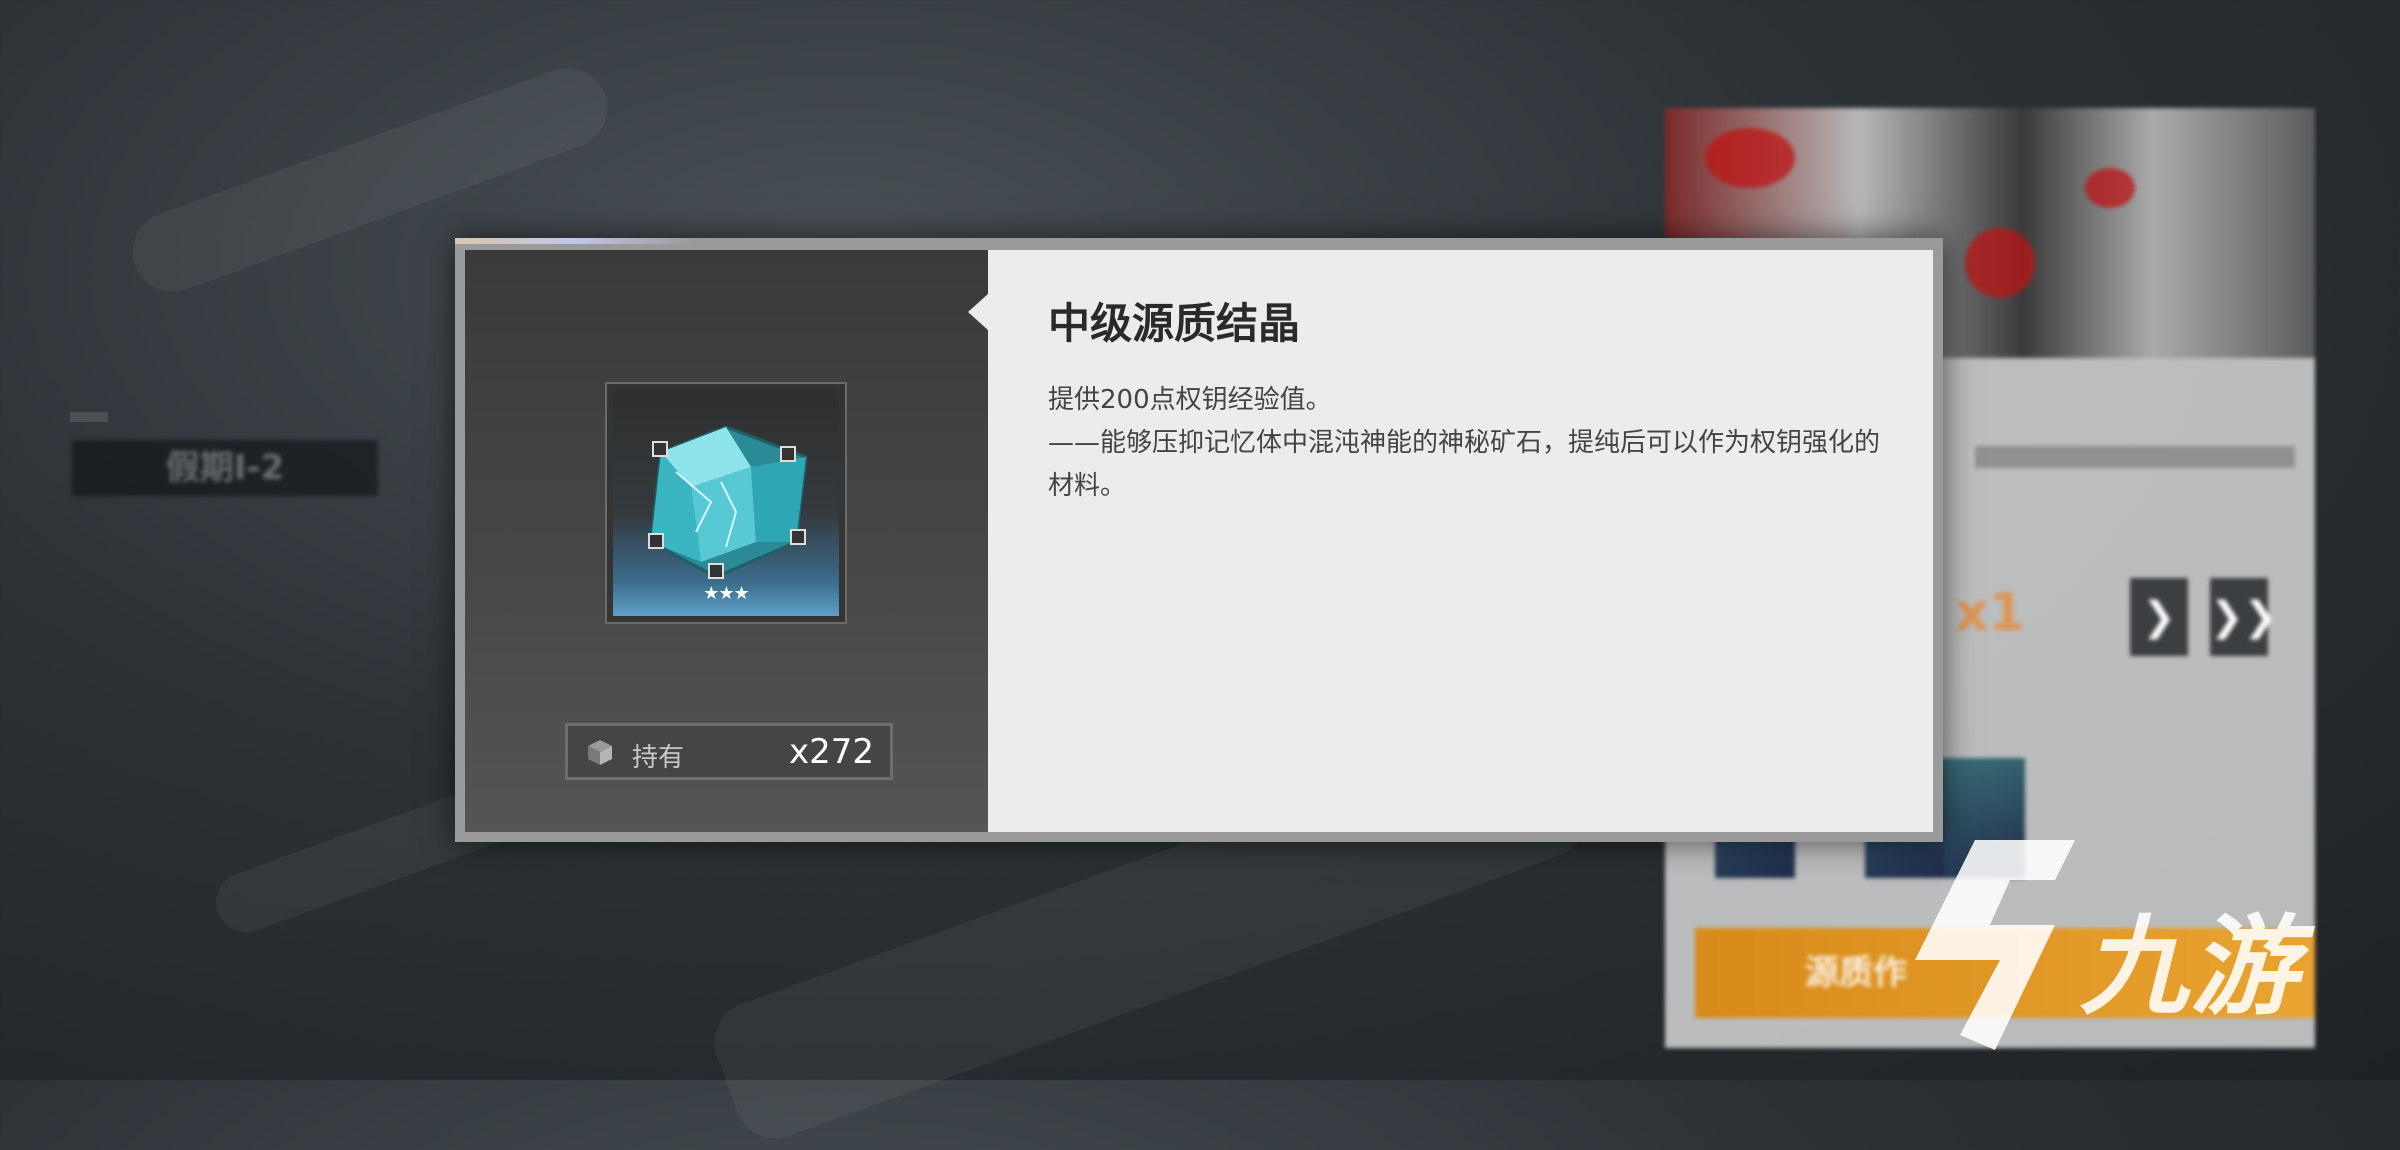 The width and height of the screenshot is (2400, 1150). I want to click on item-icon-frame: ★★★, so click(726, 503).